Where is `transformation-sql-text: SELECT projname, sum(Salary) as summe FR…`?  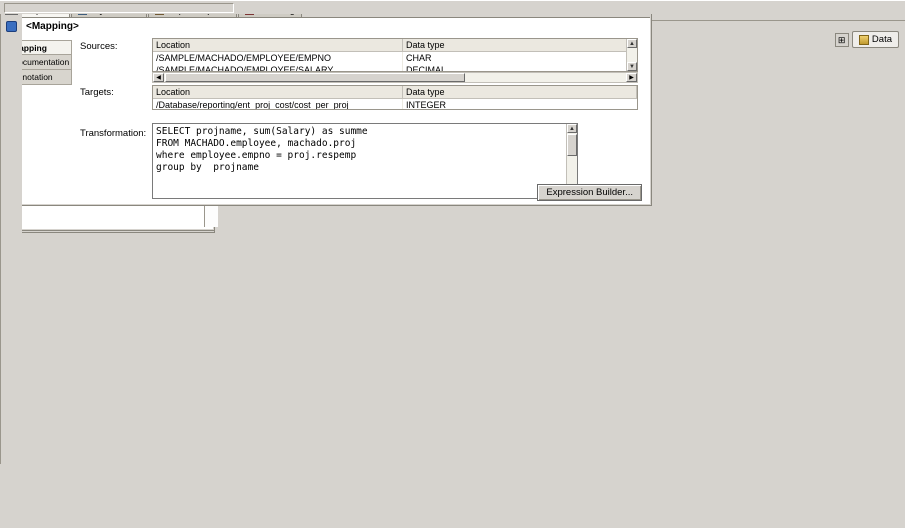
transformation-sql-text: SELECT projname, sum(Salary) as summe FR… is located at coordinates (359, 161).